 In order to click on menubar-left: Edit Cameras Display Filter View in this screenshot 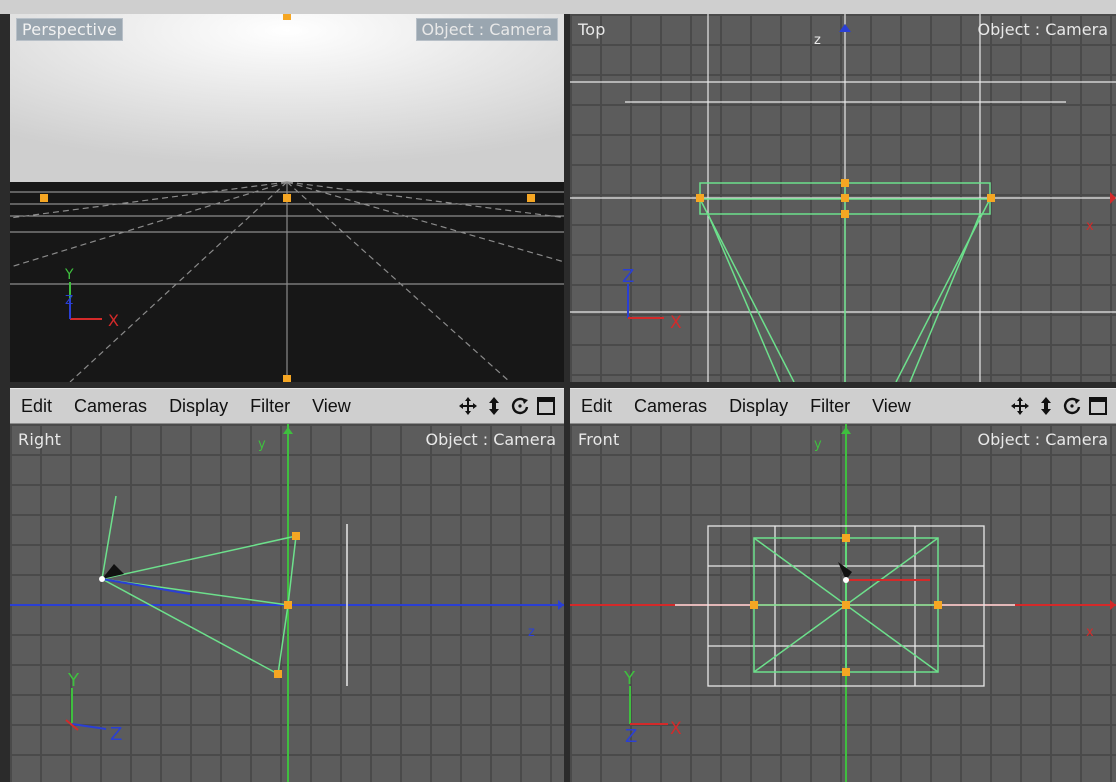, I will do `click(287, 406)`.